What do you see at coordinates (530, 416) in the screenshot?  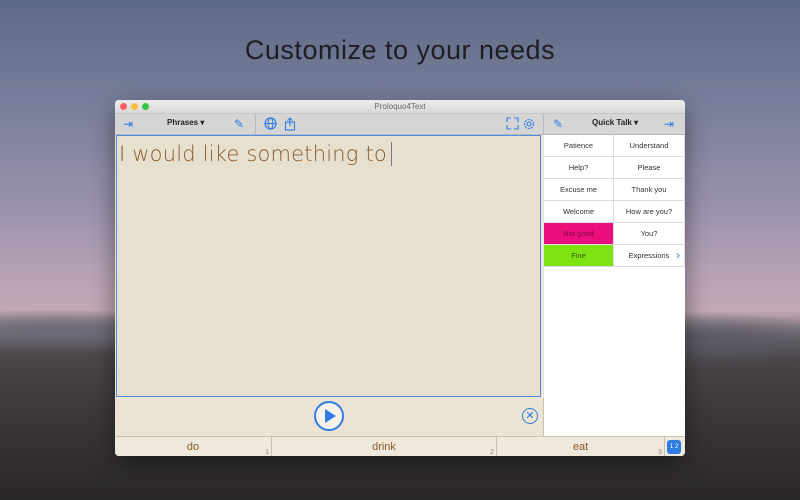 I see `close-circle-icon: ✕` at bounding box center [530, 416].